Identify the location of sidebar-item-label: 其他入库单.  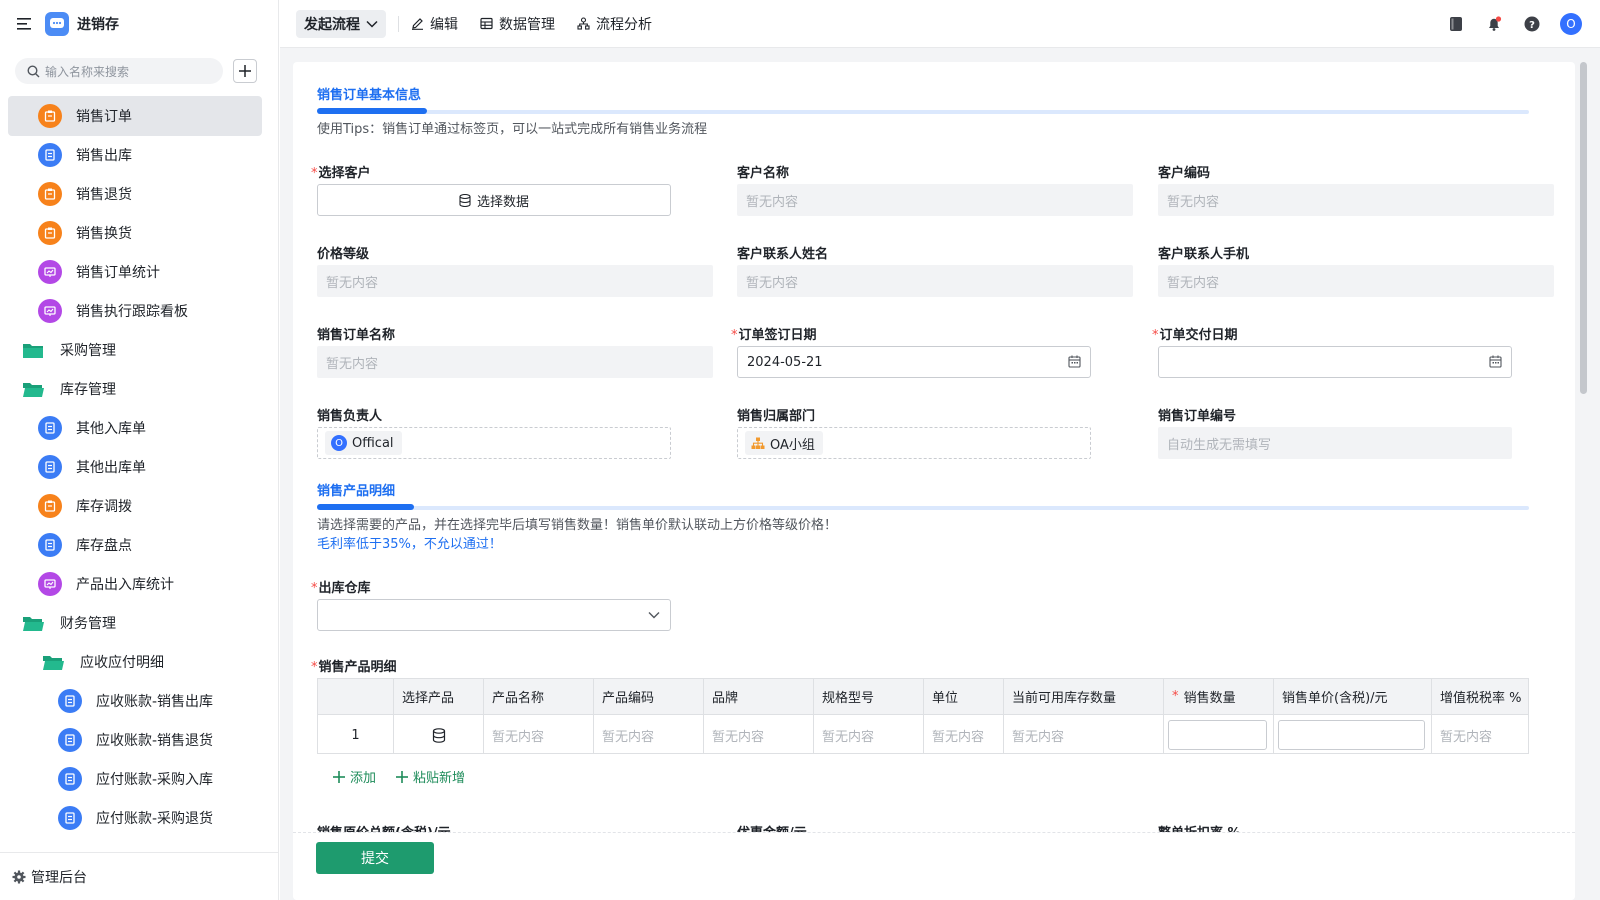
(111, 429).